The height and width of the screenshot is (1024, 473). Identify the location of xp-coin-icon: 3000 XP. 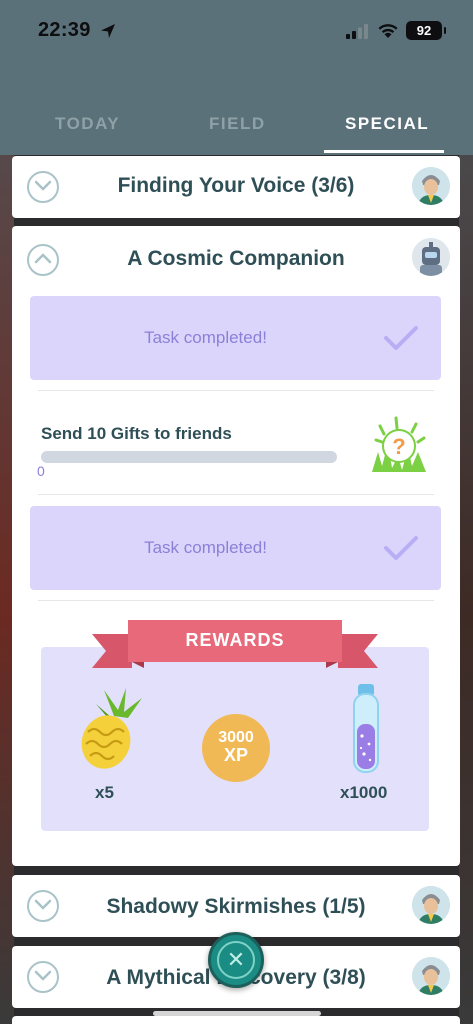
(236, 748).